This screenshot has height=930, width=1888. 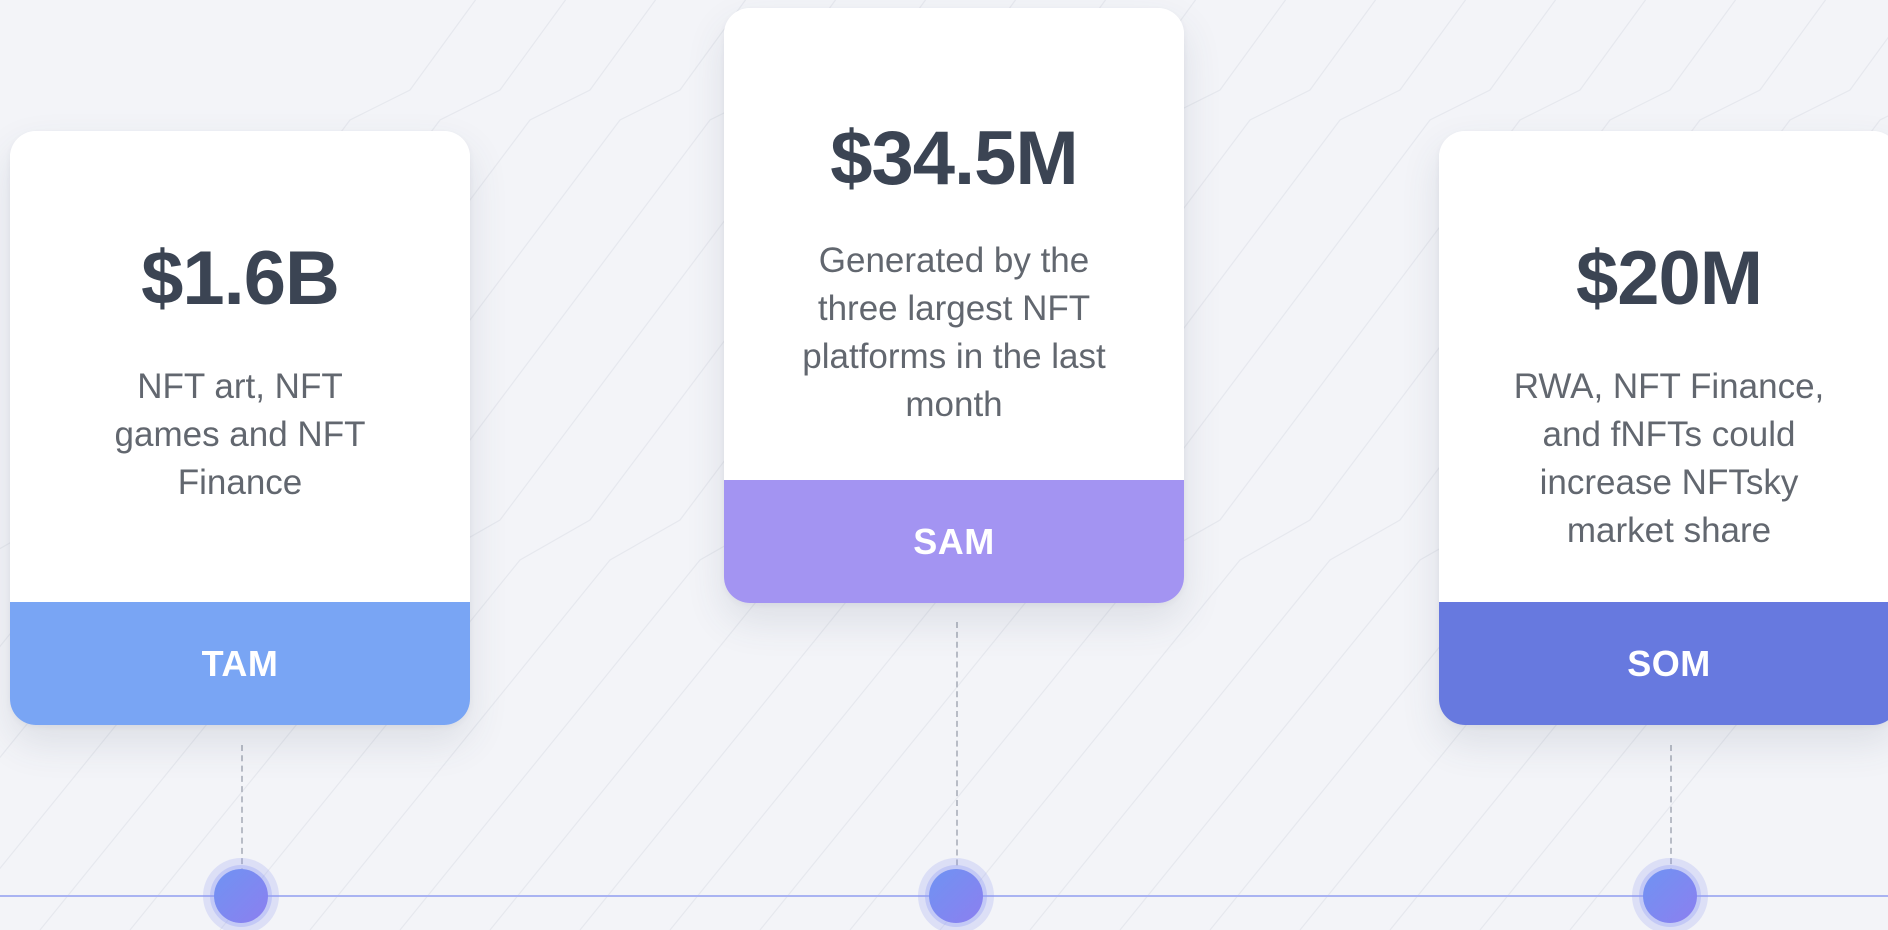 I want to click on som-label: SOM, so click(x=1663, y=663).